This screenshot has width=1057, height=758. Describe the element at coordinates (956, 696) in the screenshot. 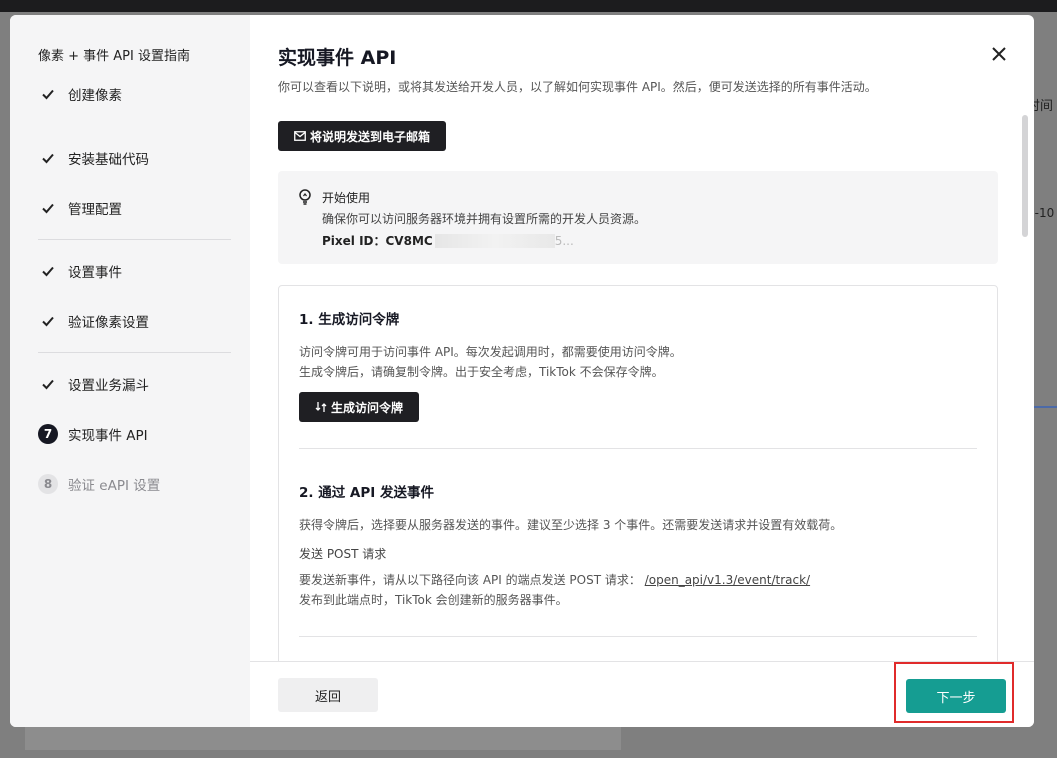

I see `next-button: 下一步` at that location.